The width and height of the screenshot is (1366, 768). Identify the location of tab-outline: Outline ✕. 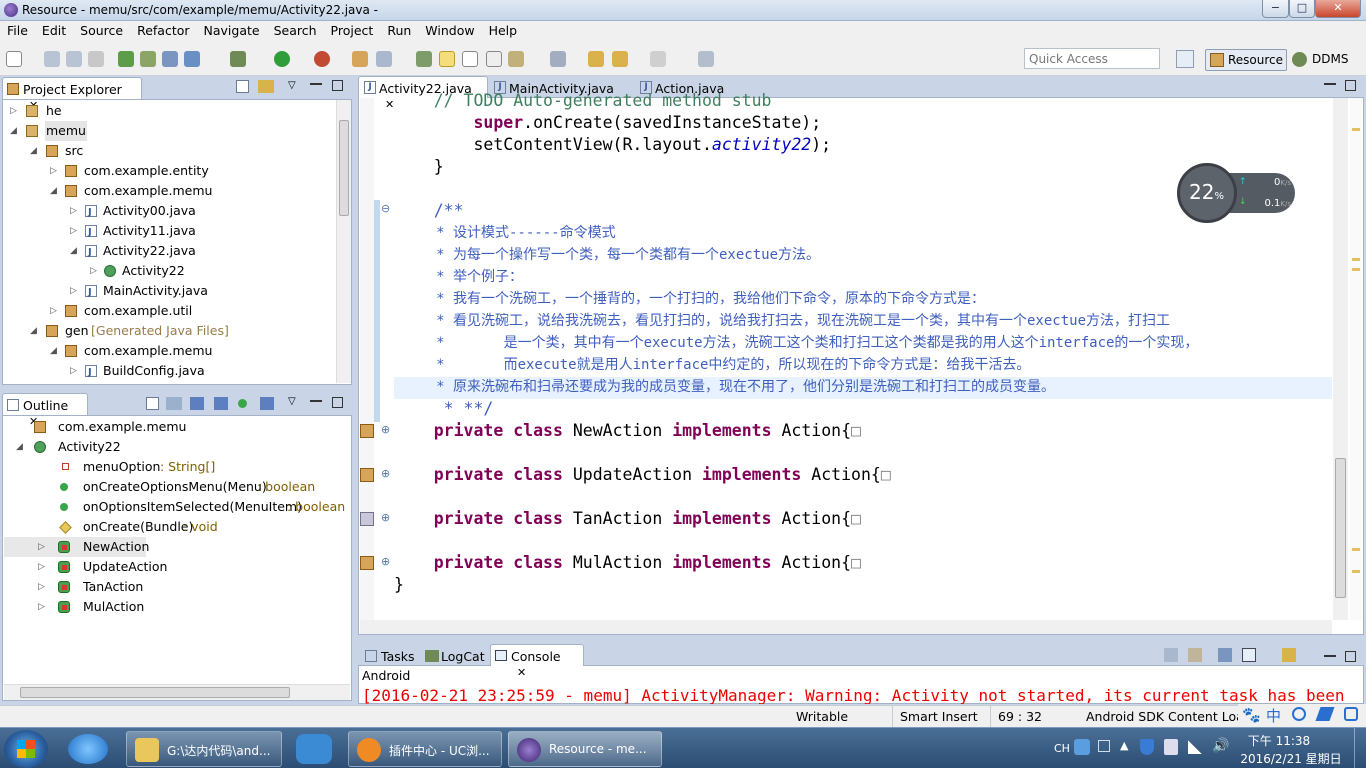
(45, 410).